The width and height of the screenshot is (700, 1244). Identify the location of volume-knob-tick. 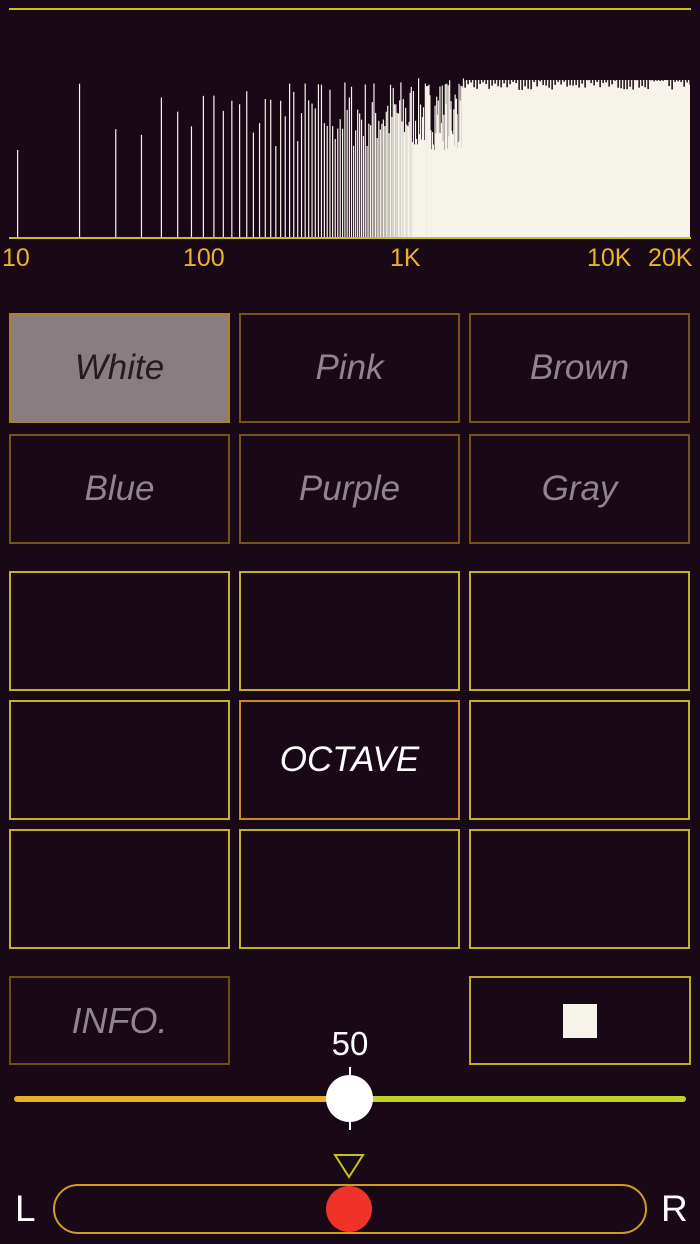
(350, 1126).